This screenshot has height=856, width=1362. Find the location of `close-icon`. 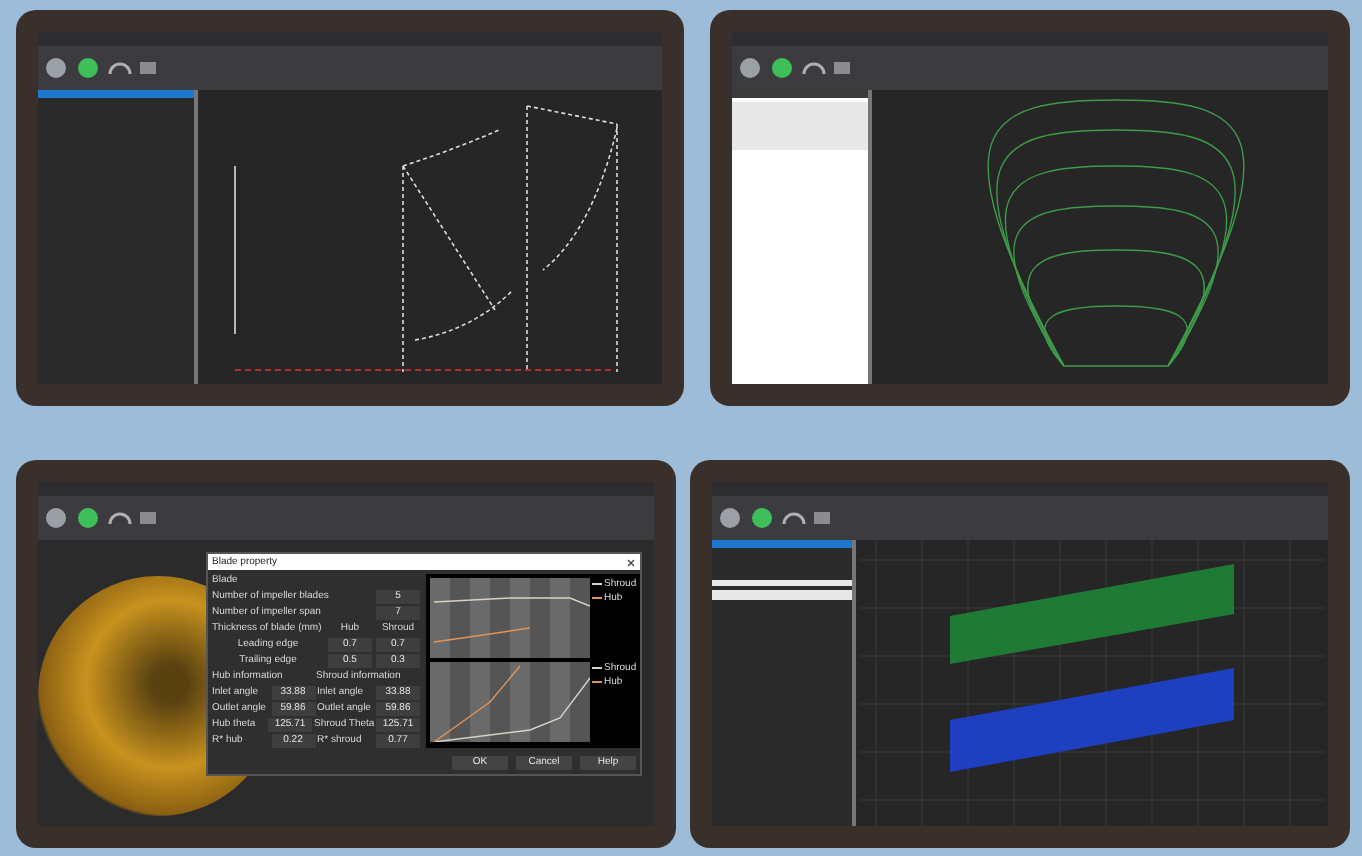

close-icon is located at coordinates (631, 562).